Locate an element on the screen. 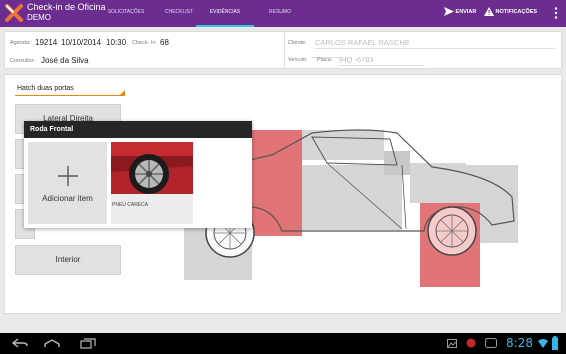 This screenshot has height=354, width=566. placa-field: IHQ -6783 is located at coordinates (382, 60).